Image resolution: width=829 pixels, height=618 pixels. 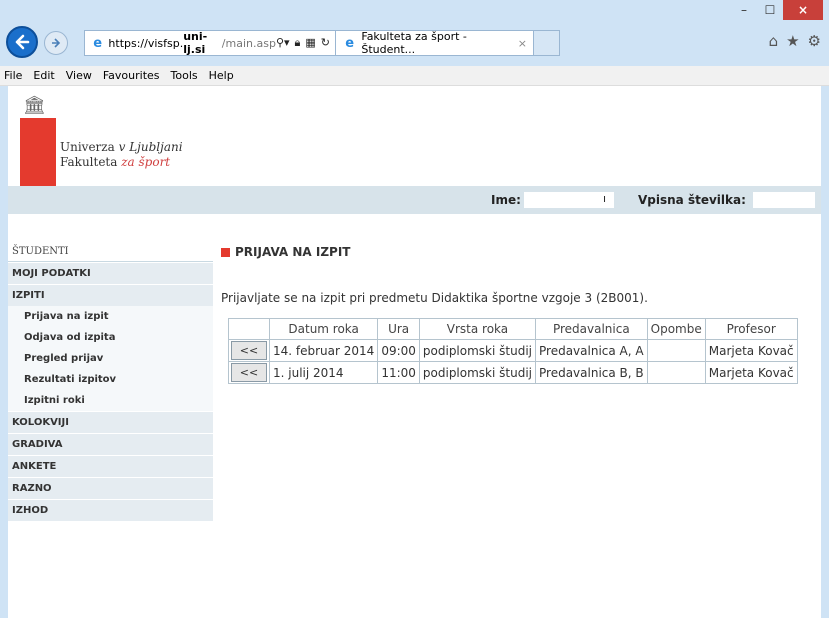 I want to click on refresh-icon: ↻, so click(x=325, y=43).